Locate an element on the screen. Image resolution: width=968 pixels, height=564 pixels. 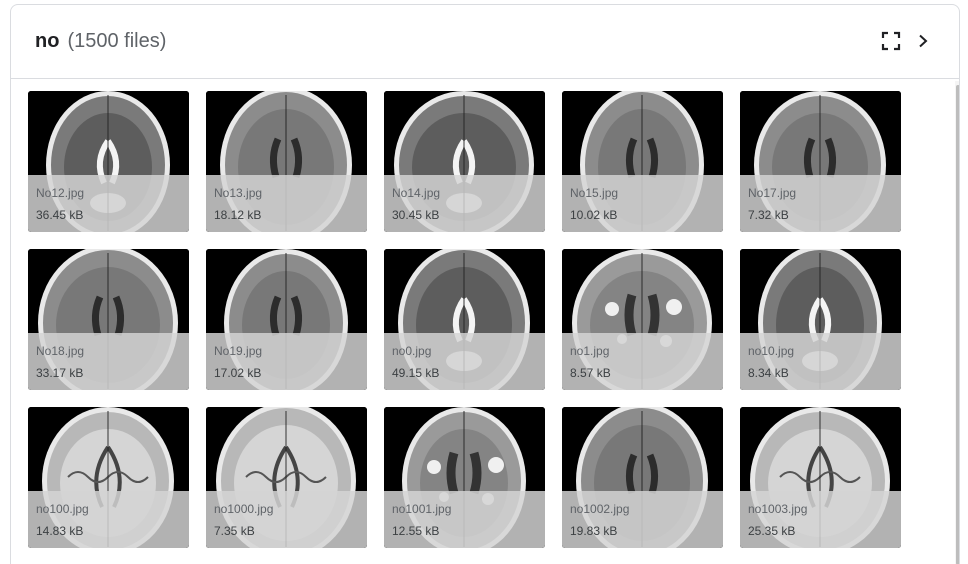
file-count: (1500 files) is located at coordinates (117, 41).